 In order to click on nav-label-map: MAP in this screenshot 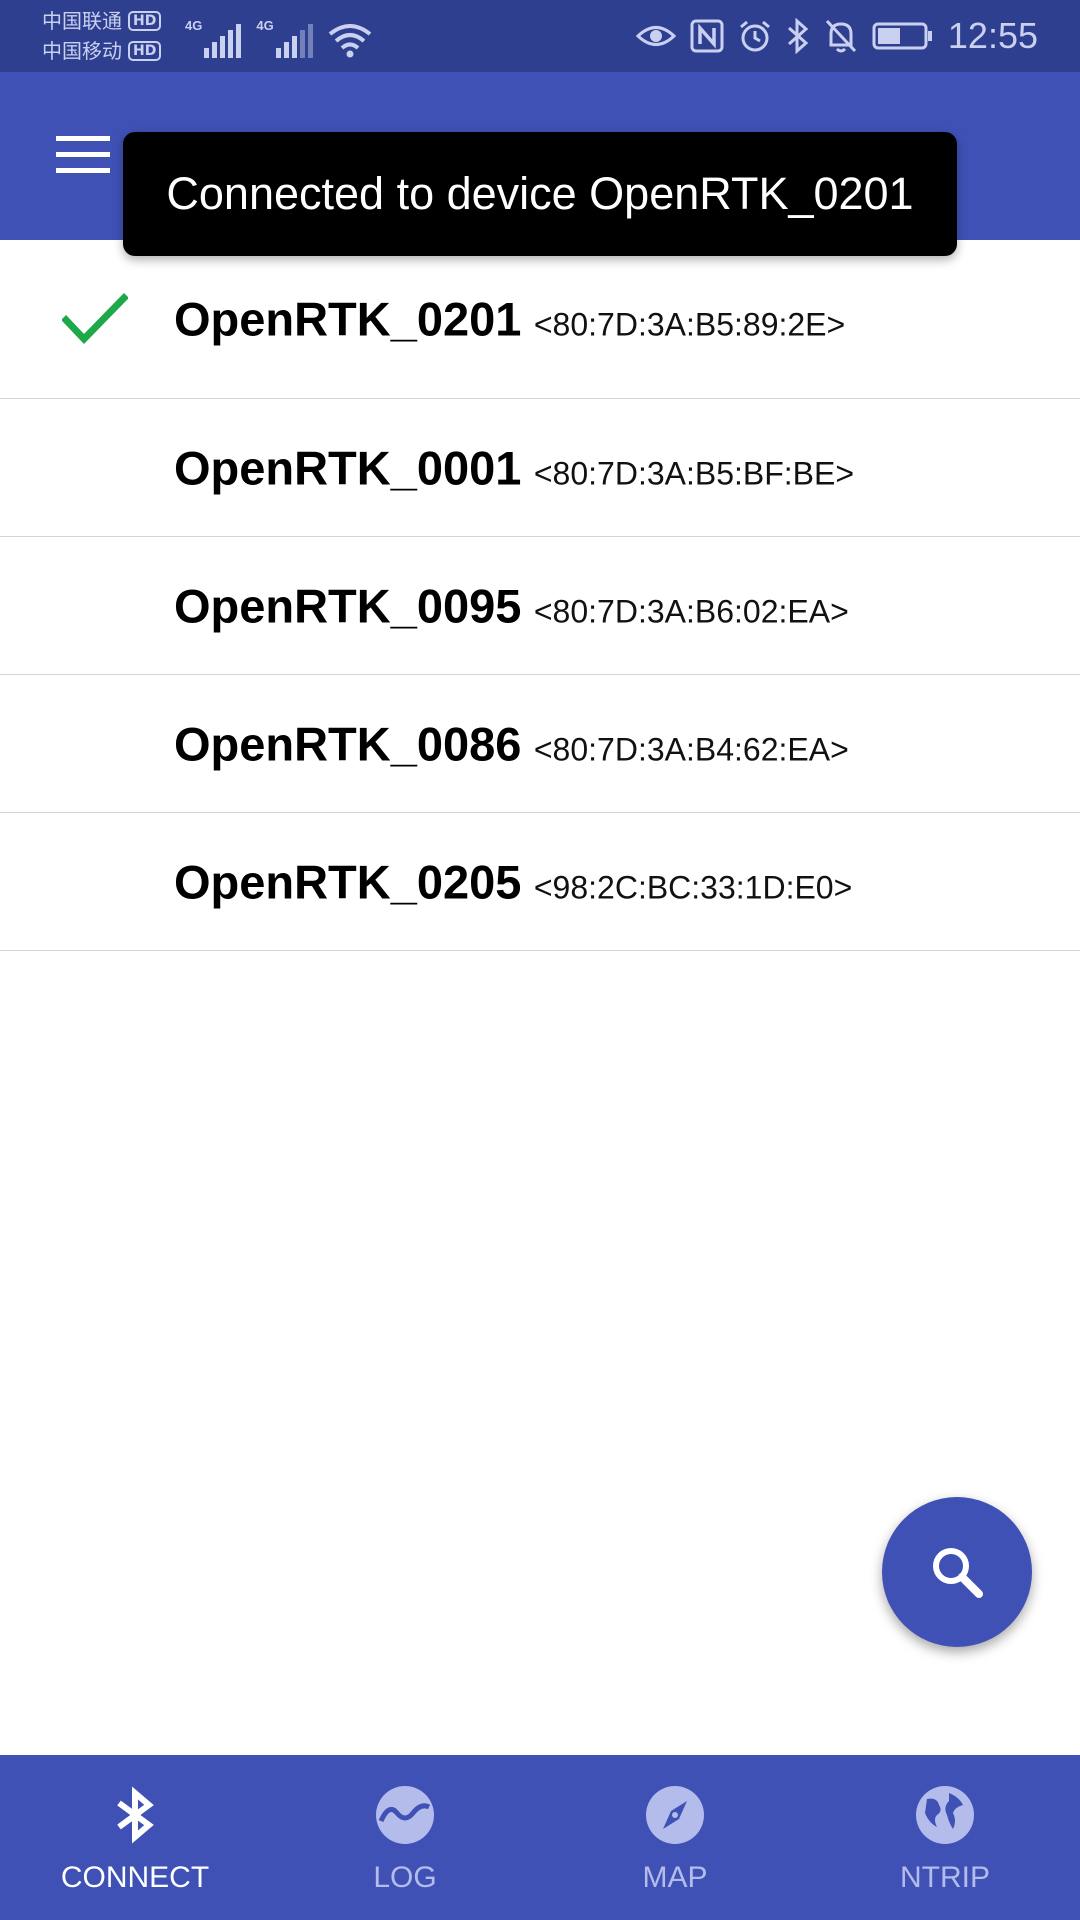, I will do `click(675, 1877)`.